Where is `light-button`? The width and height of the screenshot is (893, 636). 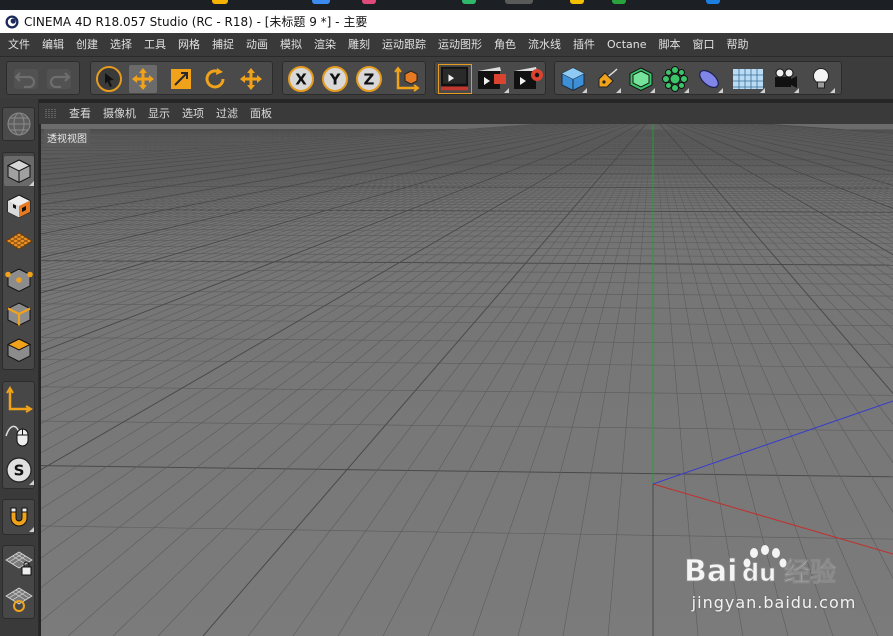
light-button is located at coordinates (821, 79).